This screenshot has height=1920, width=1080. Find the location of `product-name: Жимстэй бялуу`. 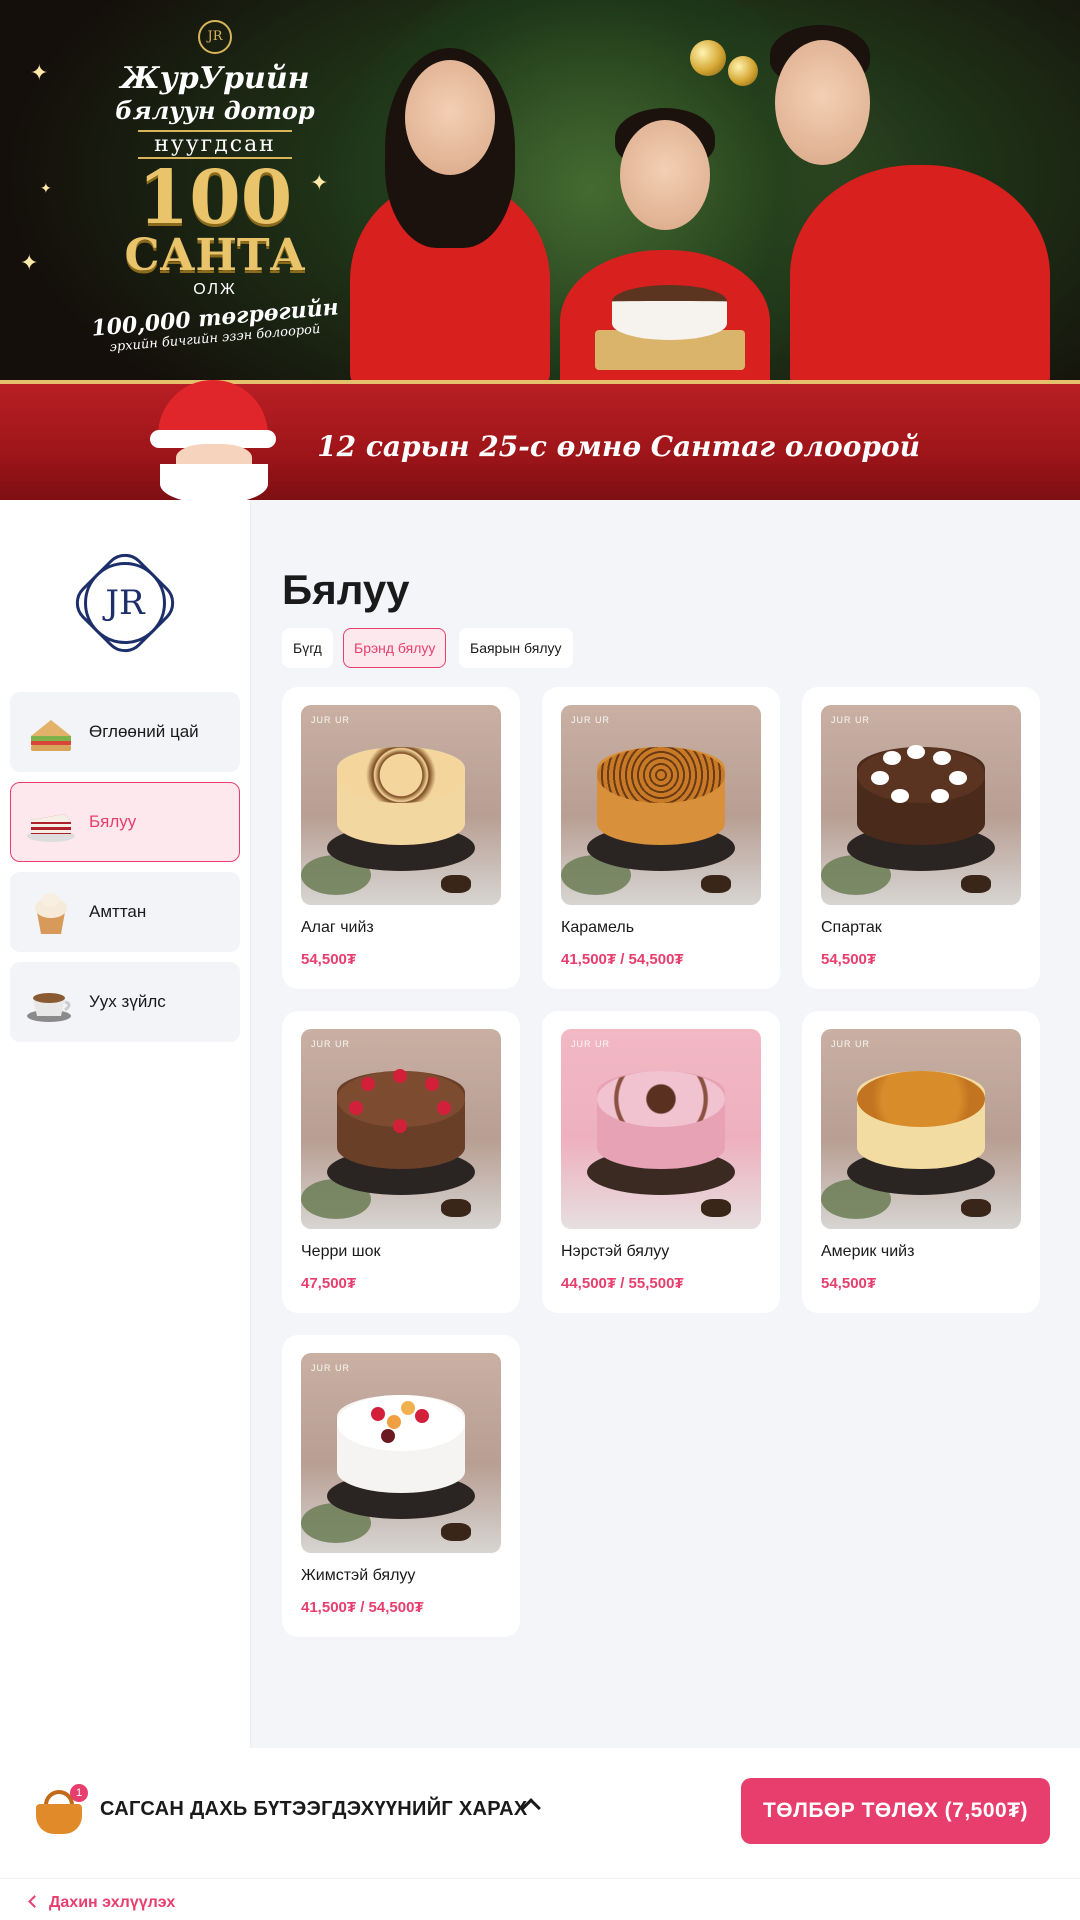

product-name: Жимстэй бялуу is located at coordinates (358, 1575).